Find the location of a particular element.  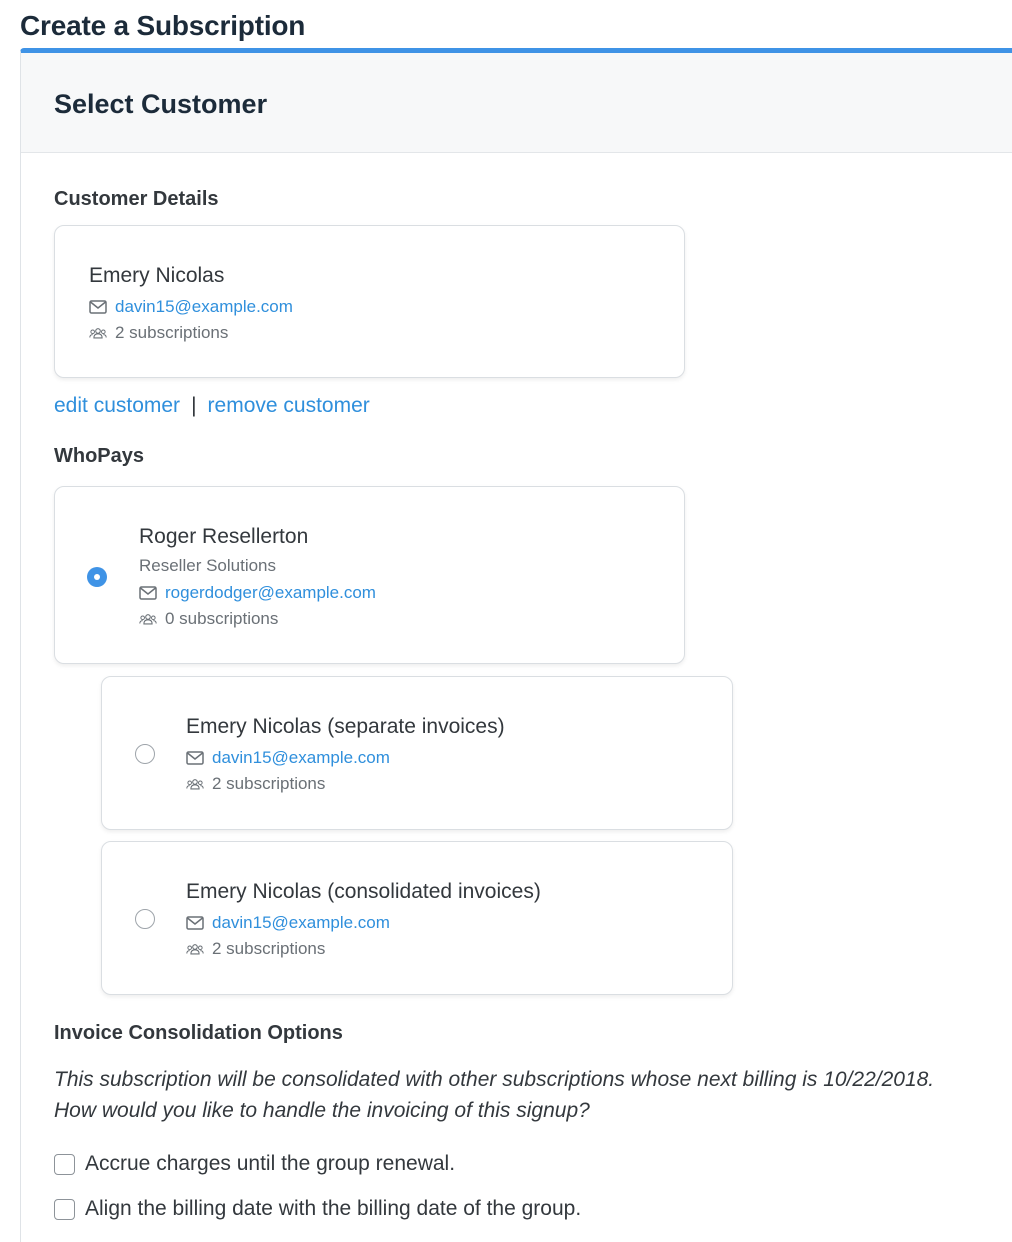

accrue-charges-label: Accrue charges until the group renewal. is located at coordinates (270, 1163).